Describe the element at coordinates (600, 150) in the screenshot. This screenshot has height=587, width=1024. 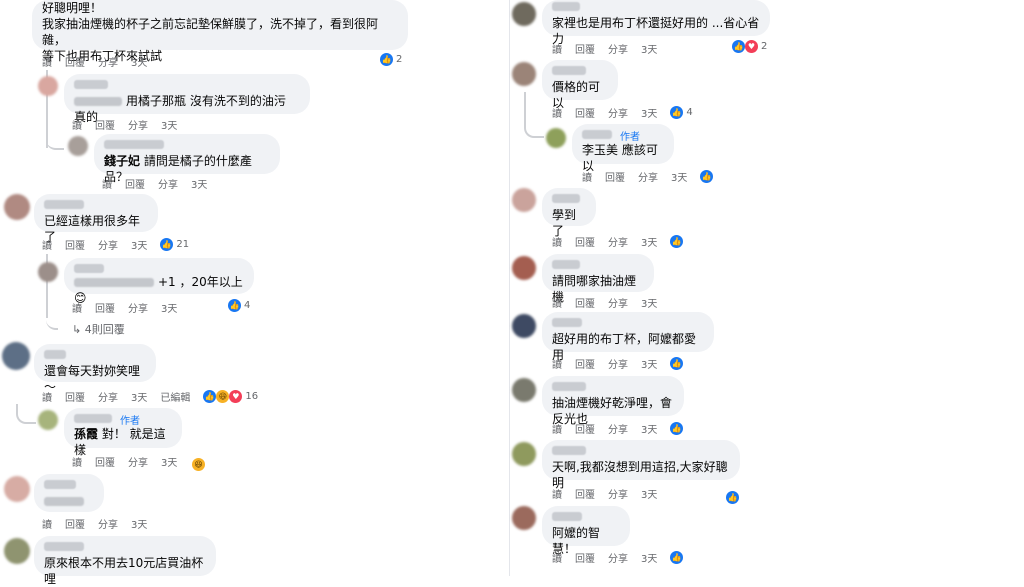
I see `mention-link: 李玉美` at that location.